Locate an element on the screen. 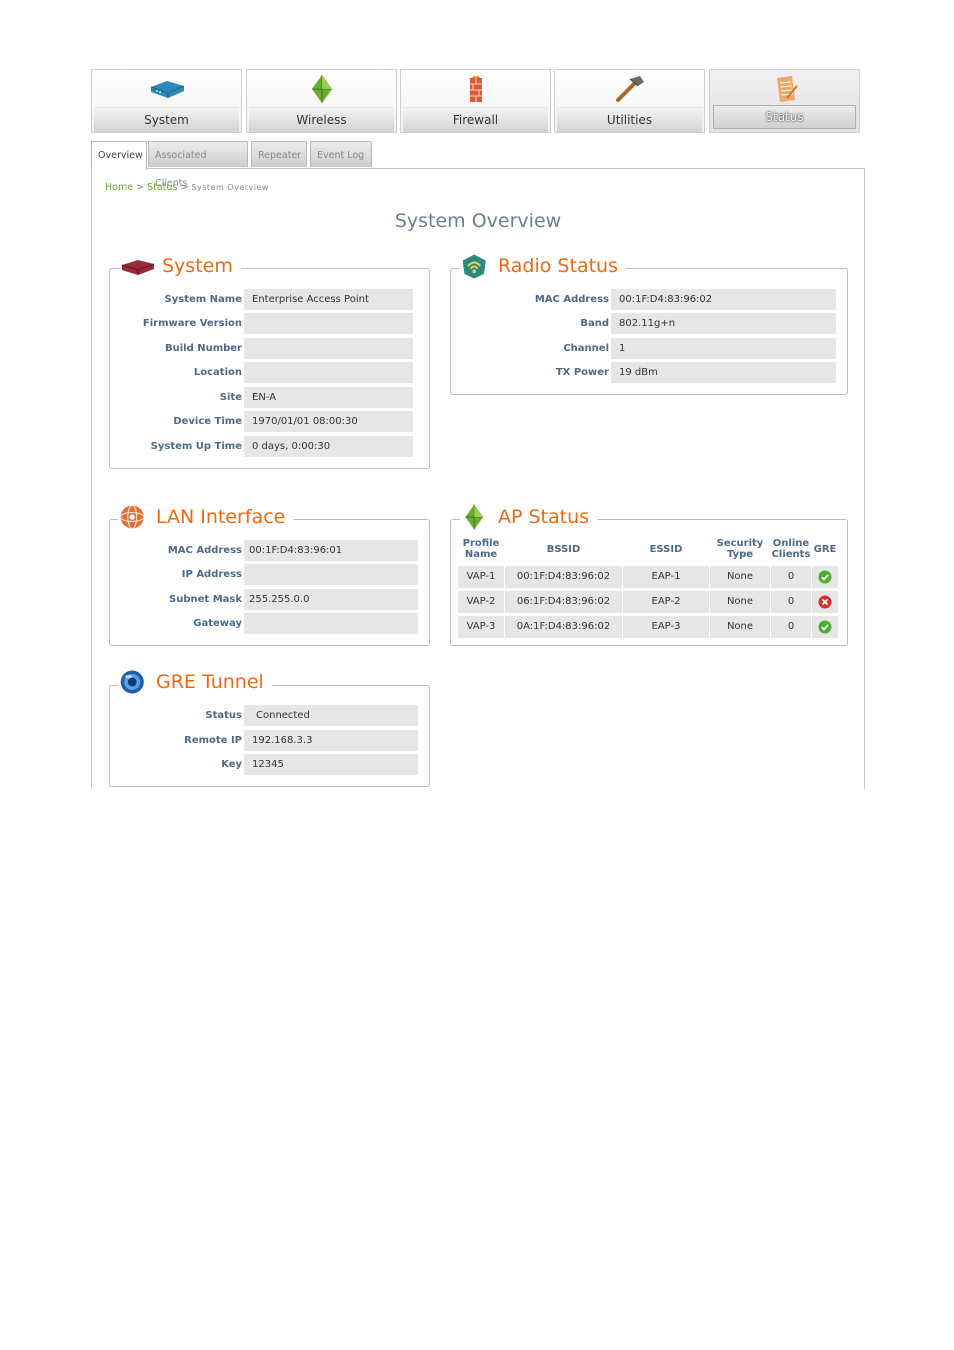  radio-status-panel-header: Radio Status is located at coordinates (543, 266).